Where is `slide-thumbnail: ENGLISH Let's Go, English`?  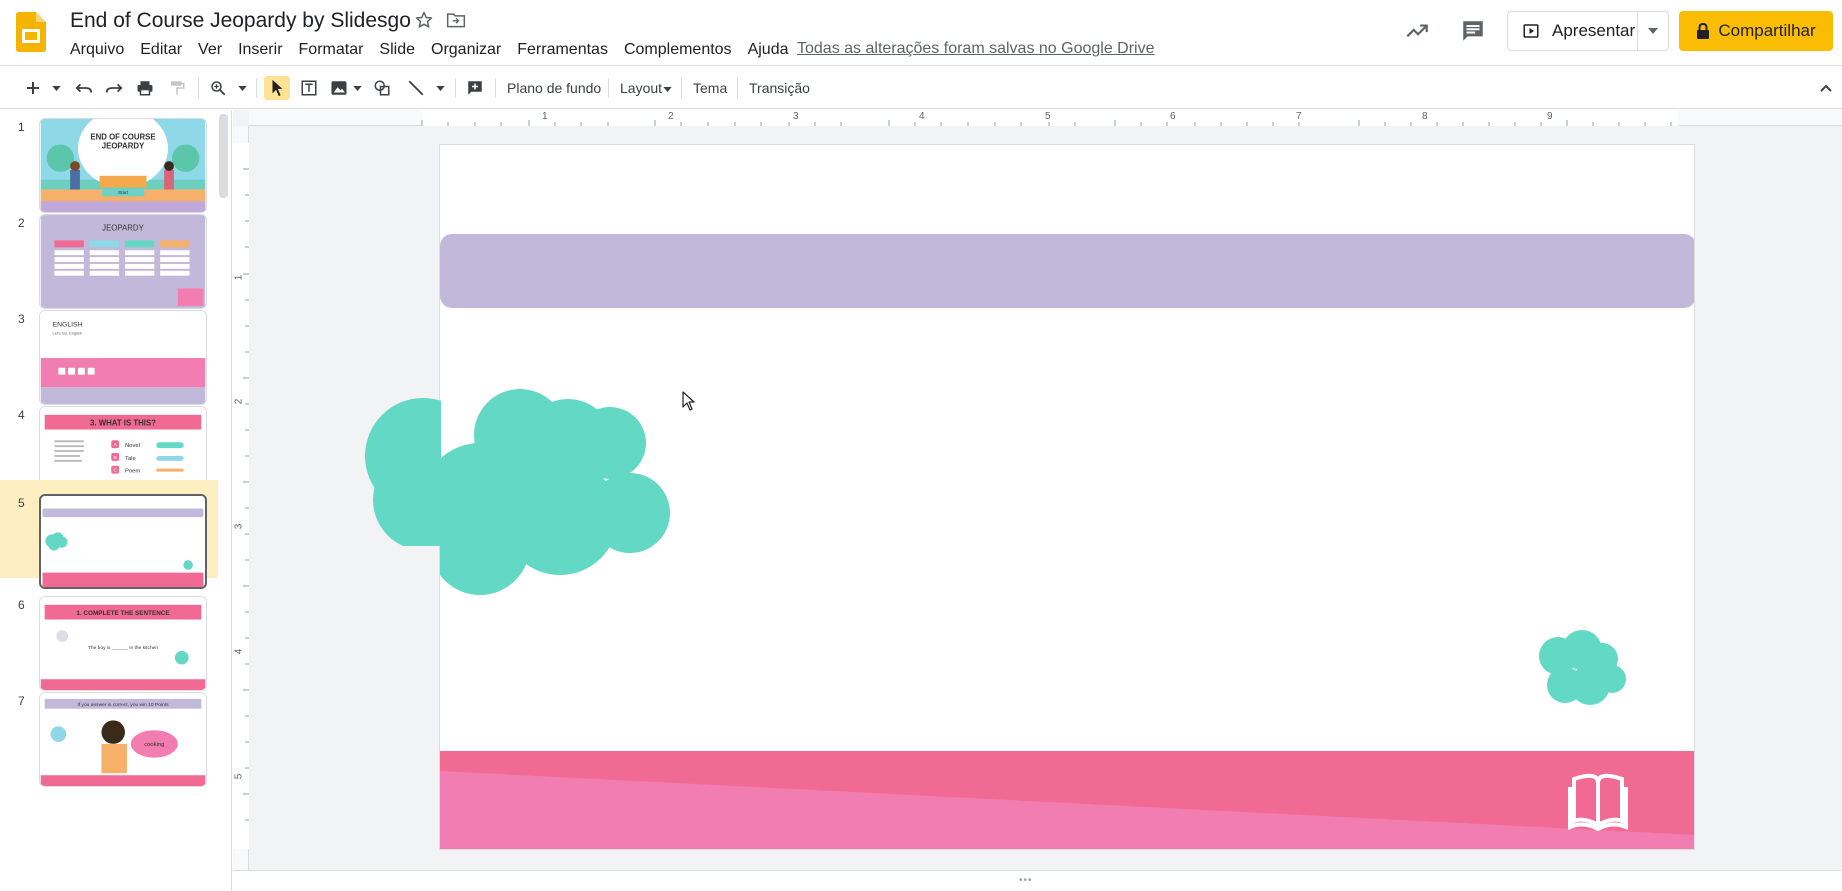
slide-thumbnail: ENGLISH Let's Go, English is located at coordinates (123, 357).